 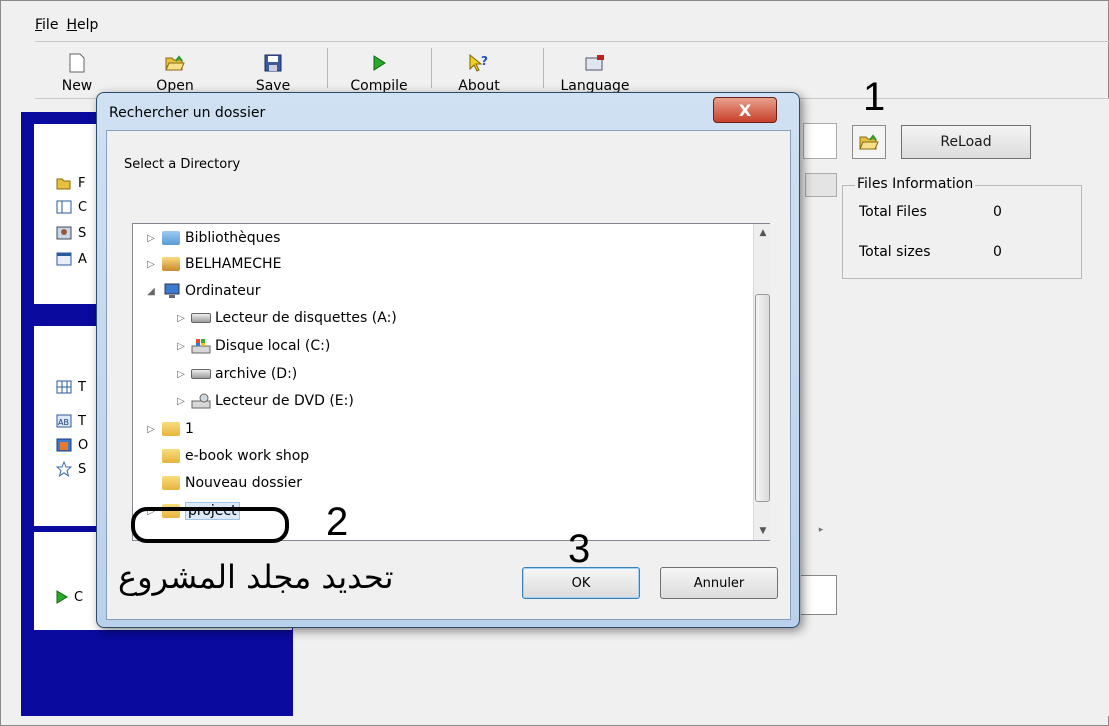 I want to click on tree-item-folder: e-book work shop, so click(x=227, y=456).